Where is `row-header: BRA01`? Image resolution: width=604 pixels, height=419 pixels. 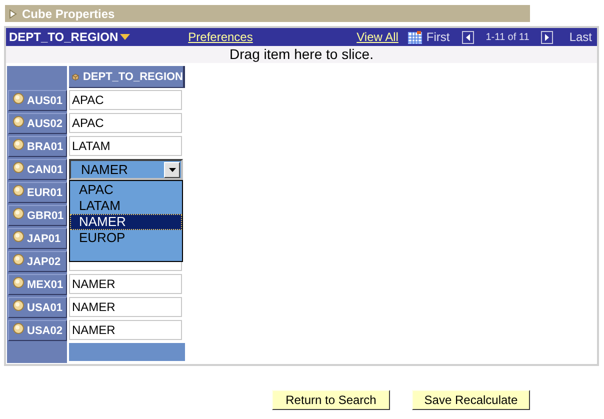
row-header: BRA01 is located at coordinates (37, 146).